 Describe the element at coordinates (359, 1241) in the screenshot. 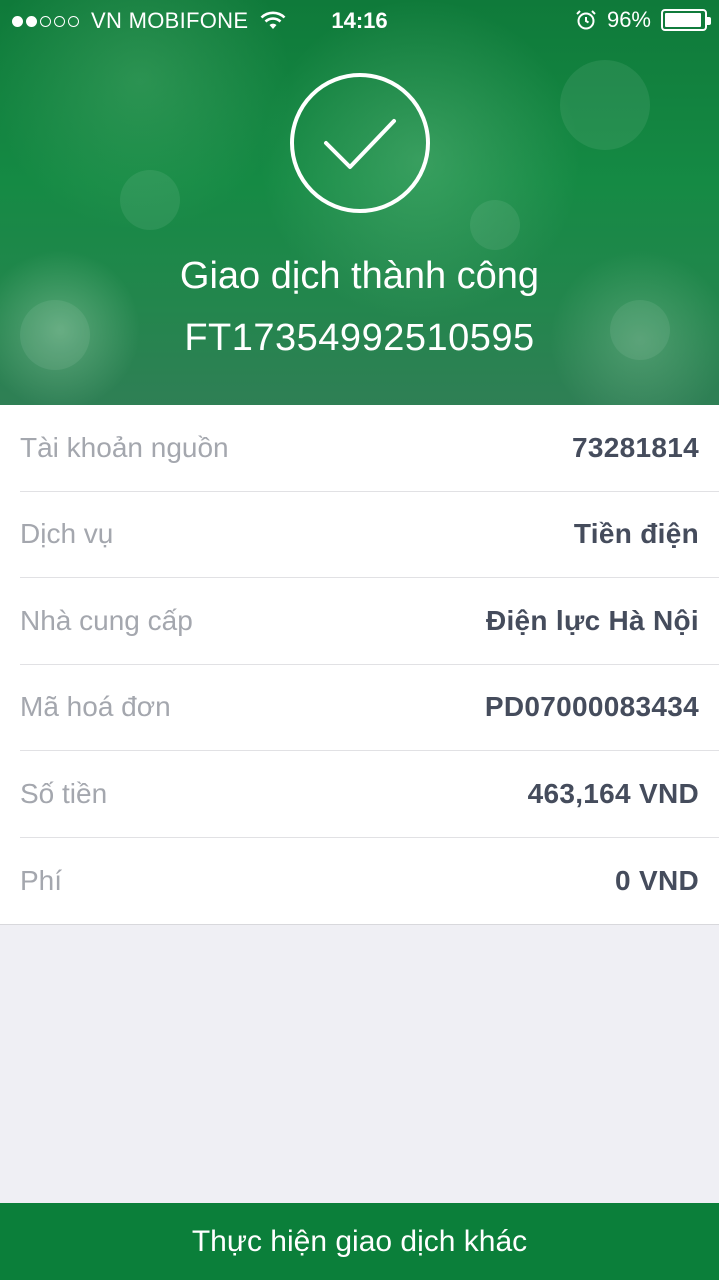

I see `new-transaction-button: Thực hiện giao dịch khác` at that location.